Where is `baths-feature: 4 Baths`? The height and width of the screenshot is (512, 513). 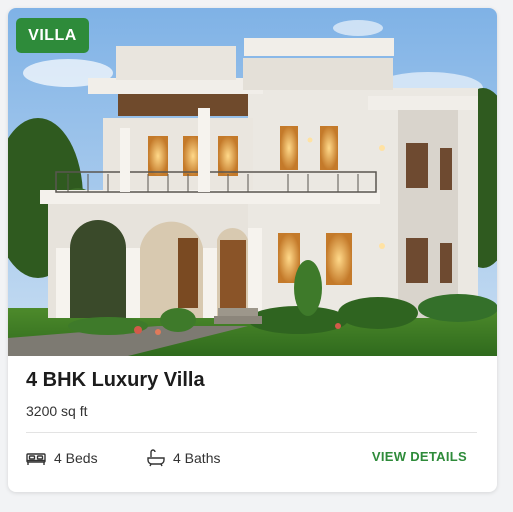 baths-feature: 4 Baths is located at coordinates (183, 458).